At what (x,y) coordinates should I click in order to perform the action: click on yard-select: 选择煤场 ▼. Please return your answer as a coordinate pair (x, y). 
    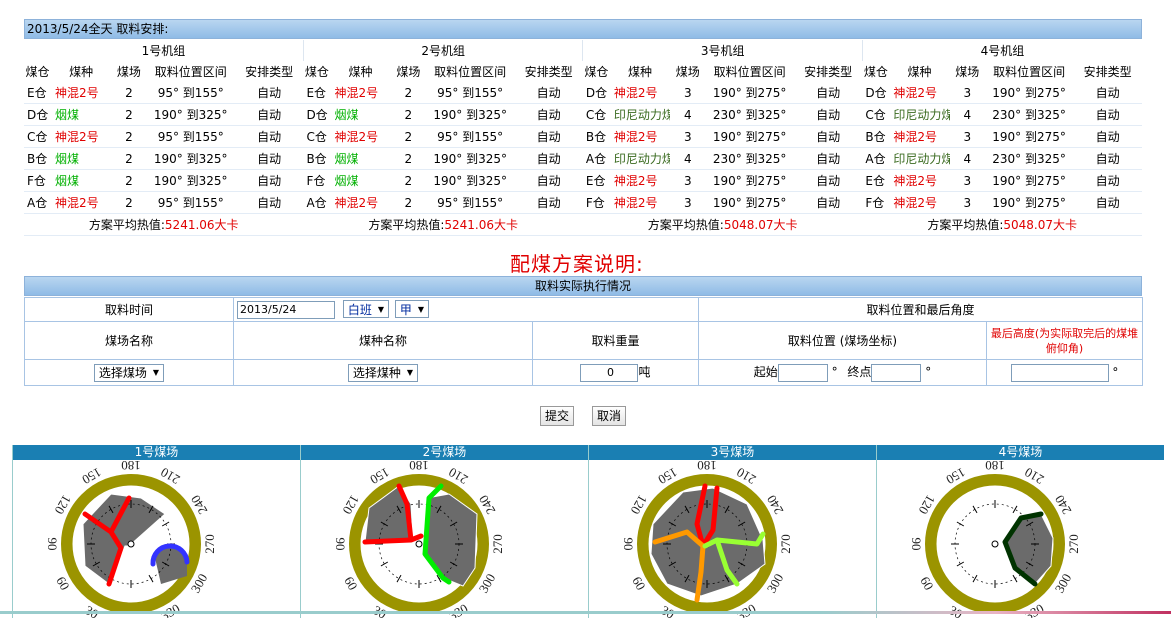
    Looking at the image, I should click on (129, 372).